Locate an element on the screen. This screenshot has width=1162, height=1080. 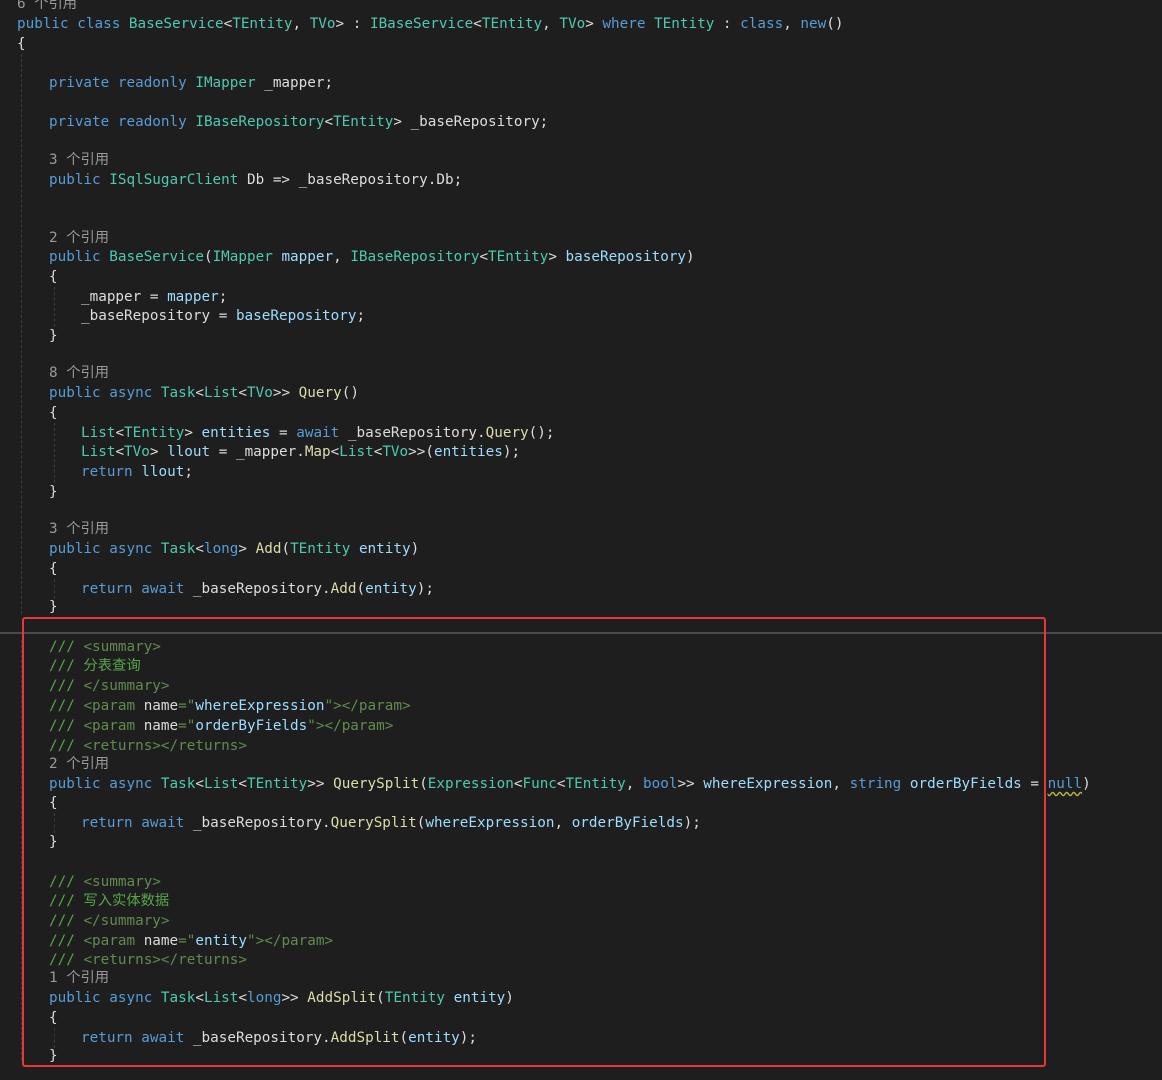
reference-count: 6 个引用 is located at coordinates (47, 6).